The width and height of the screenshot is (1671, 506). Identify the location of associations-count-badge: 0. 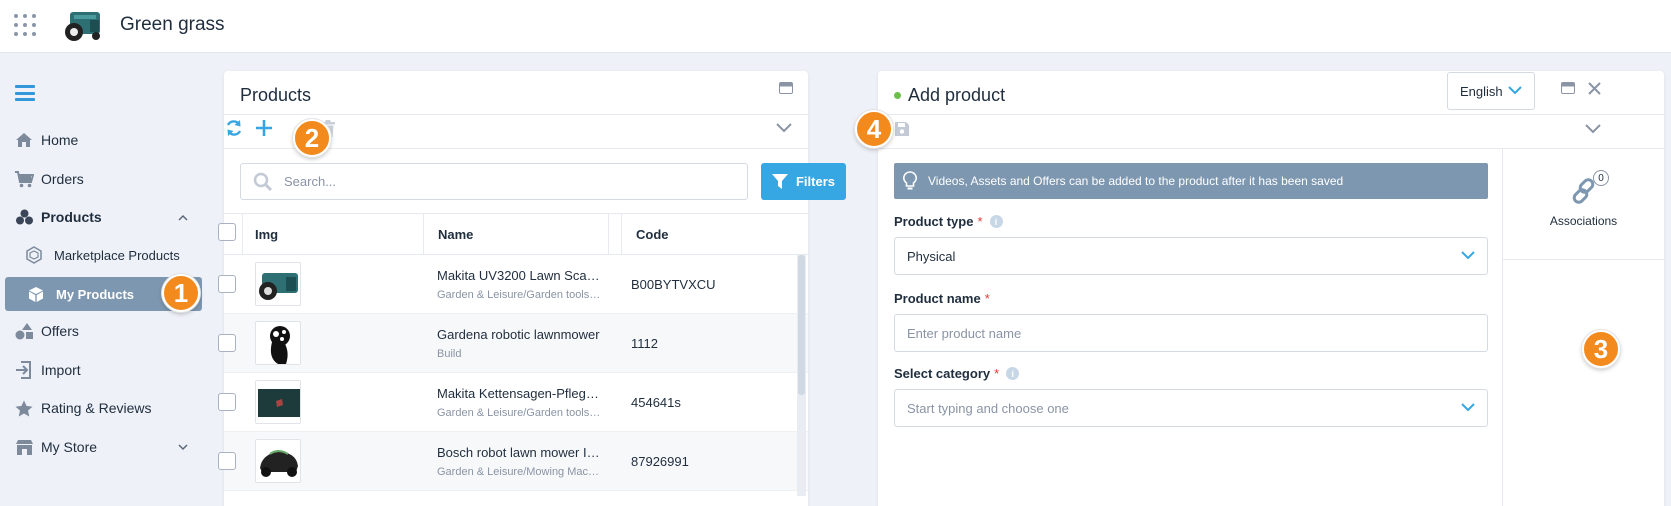
(1601, 178).